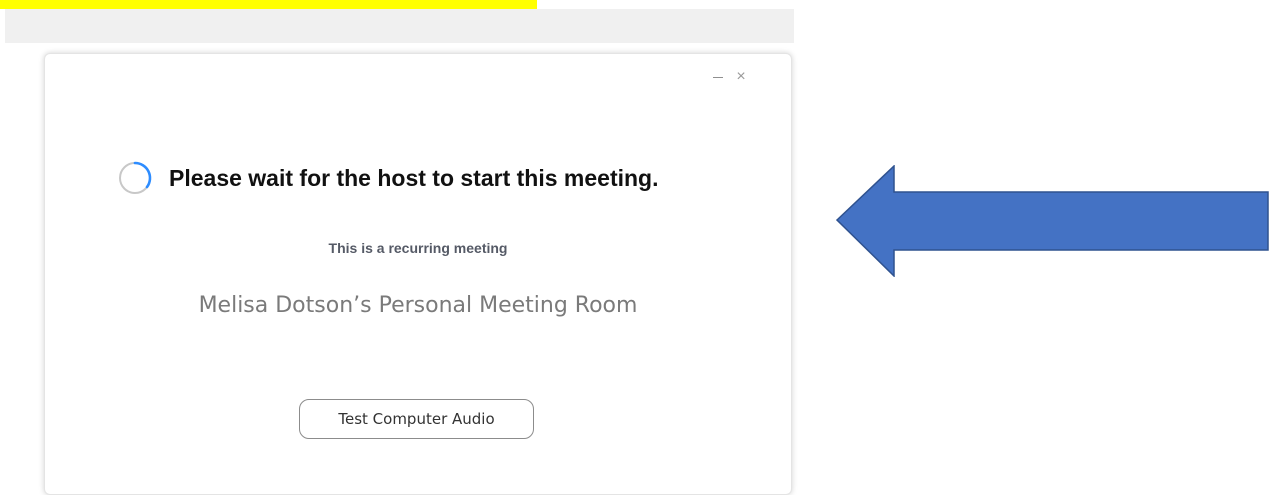  What do you see at coordinates (268, 4) in the screenshot?
I see `highlight-annotation` at bounding box center [268, 4].